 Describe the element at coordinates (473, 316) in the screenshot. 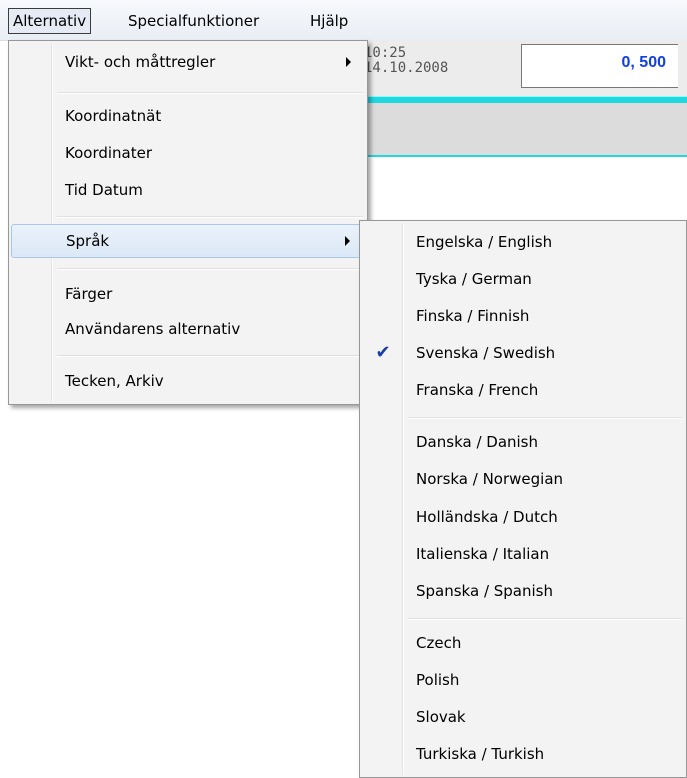

I see `menu-item-label: Finska / Finnish` at that location.